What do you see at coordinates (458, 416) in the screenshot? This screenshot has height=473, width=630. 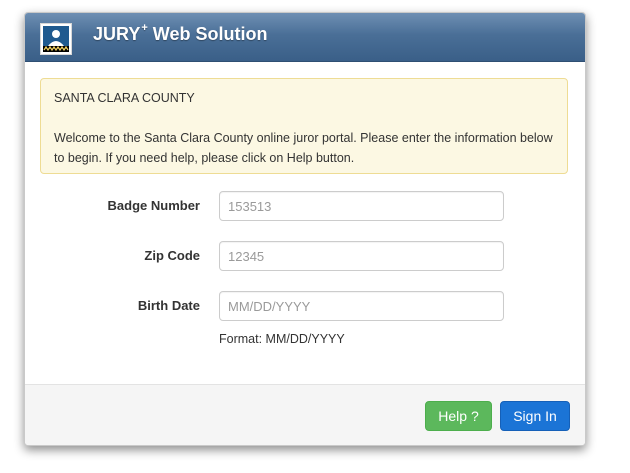 I see `help-button: Help ?` at bounding box center [458, 416].